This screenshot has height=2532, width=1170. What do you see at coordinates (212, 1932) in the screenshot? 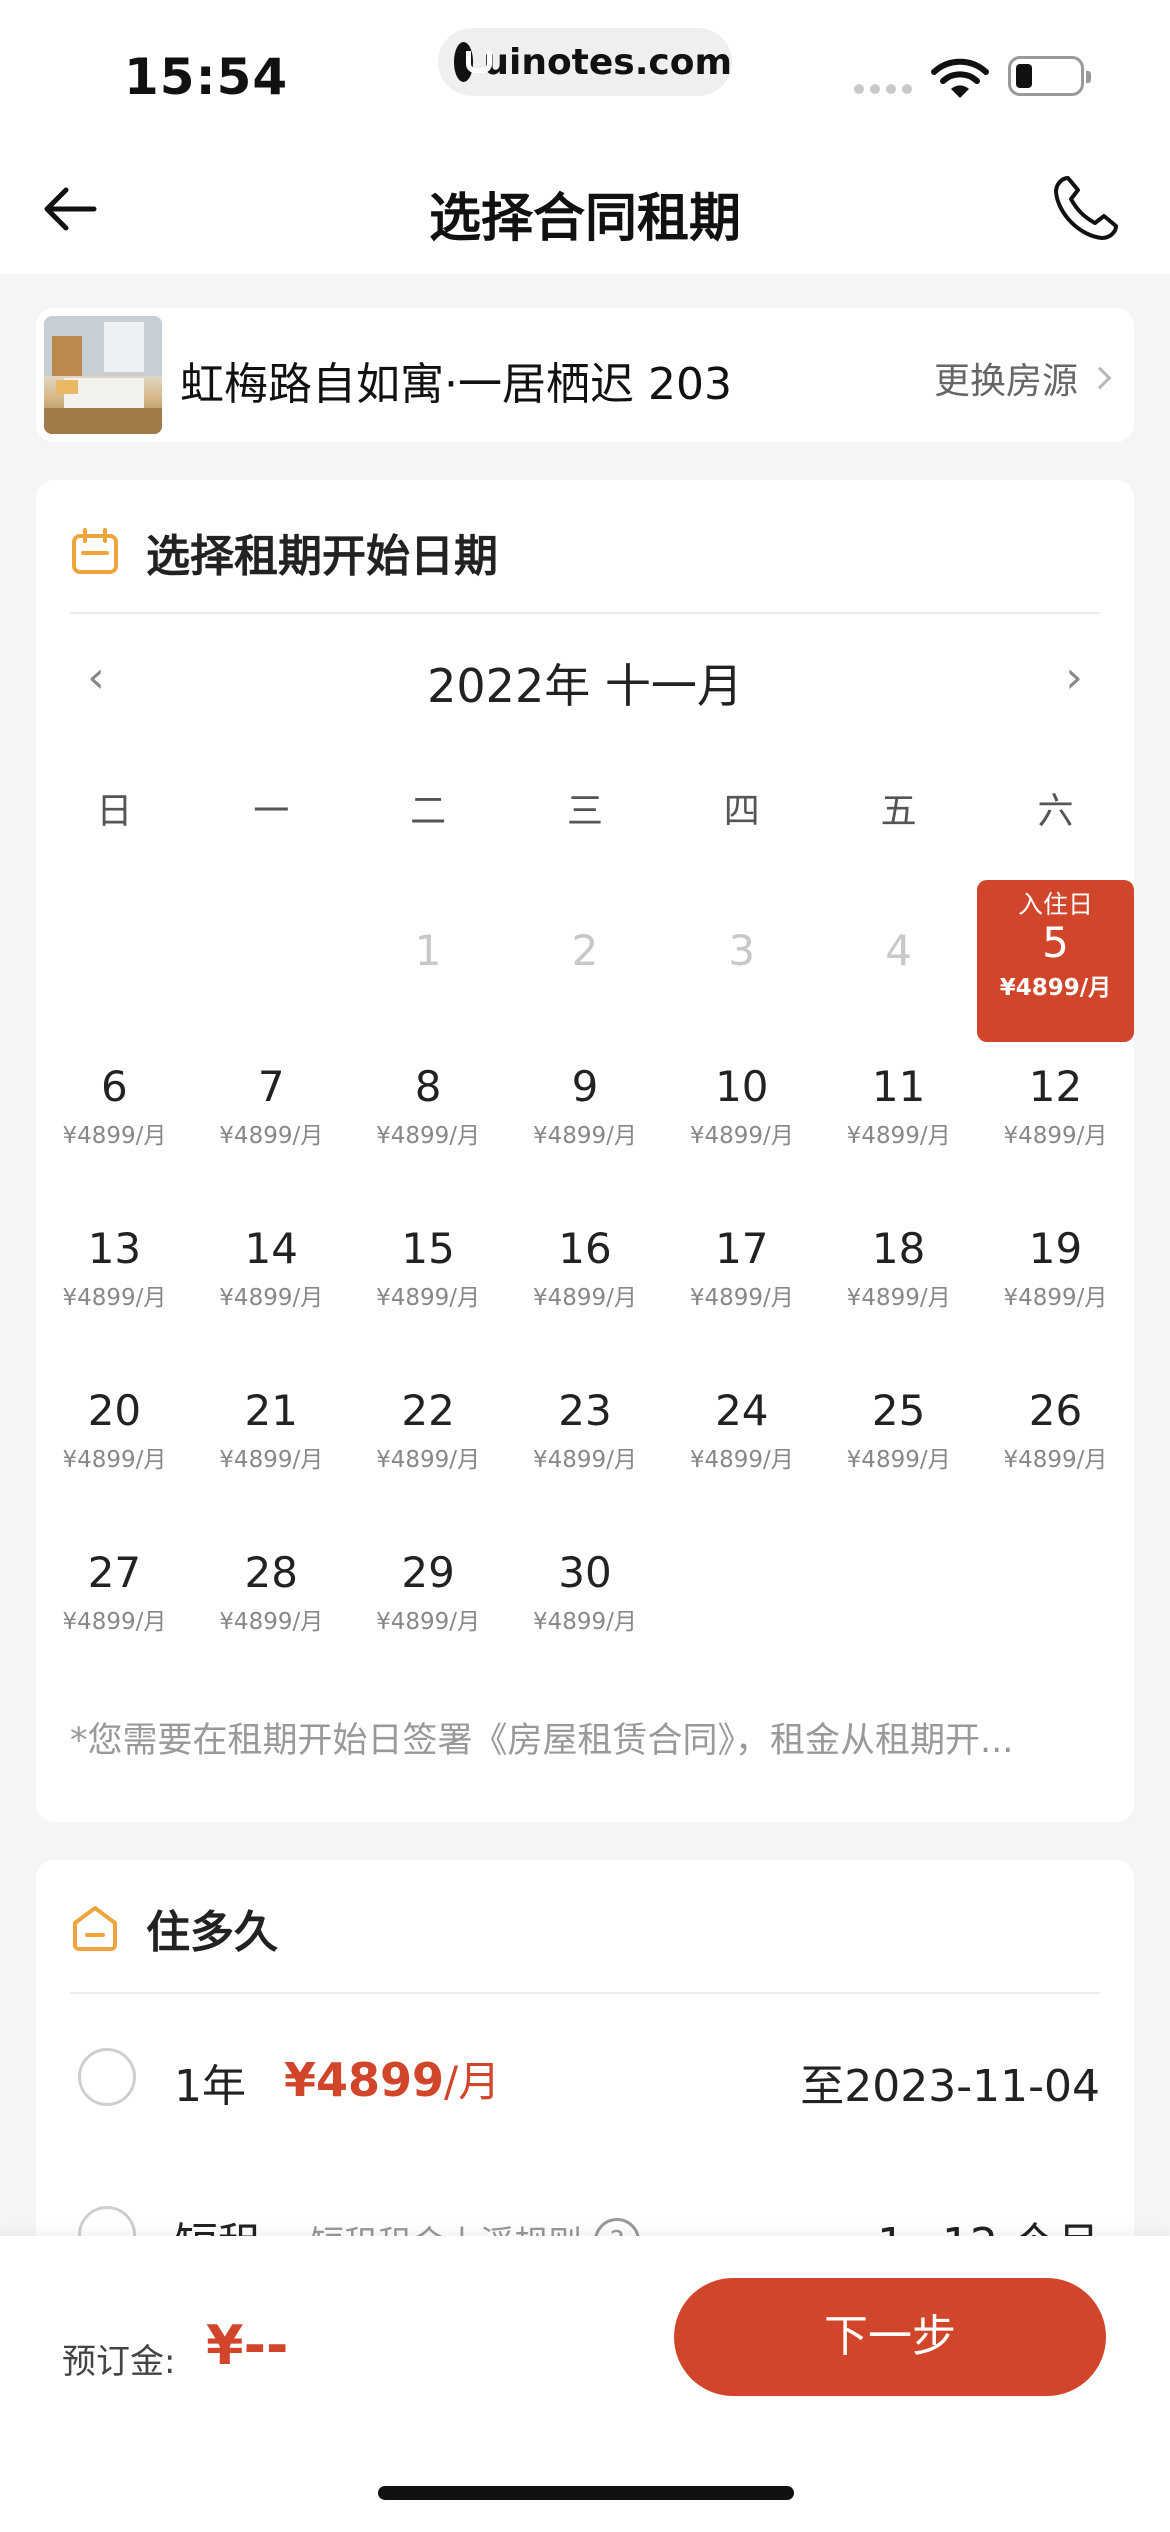
I see `stay-section-title: 住多久` at bounding box center [212, 1932].